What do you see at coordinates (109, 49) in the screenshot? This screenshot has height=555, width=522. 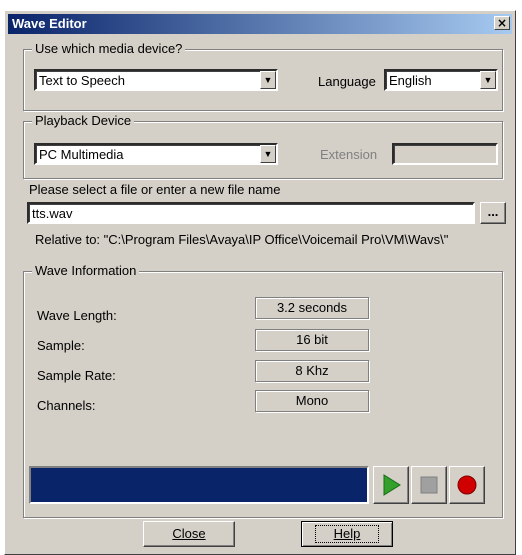 I see `media-device-legend: Use which media device?` at bounding box center [109, 49].